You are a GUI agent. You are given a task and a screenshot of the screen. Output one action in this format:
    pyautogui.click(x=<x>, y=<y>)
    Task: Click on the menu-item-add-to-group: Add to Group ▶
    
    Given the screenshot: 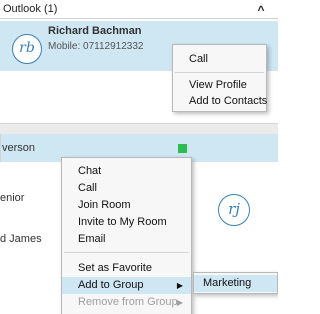 What is the action you would take?
    pyautogui.click(x=126, y=285)
    